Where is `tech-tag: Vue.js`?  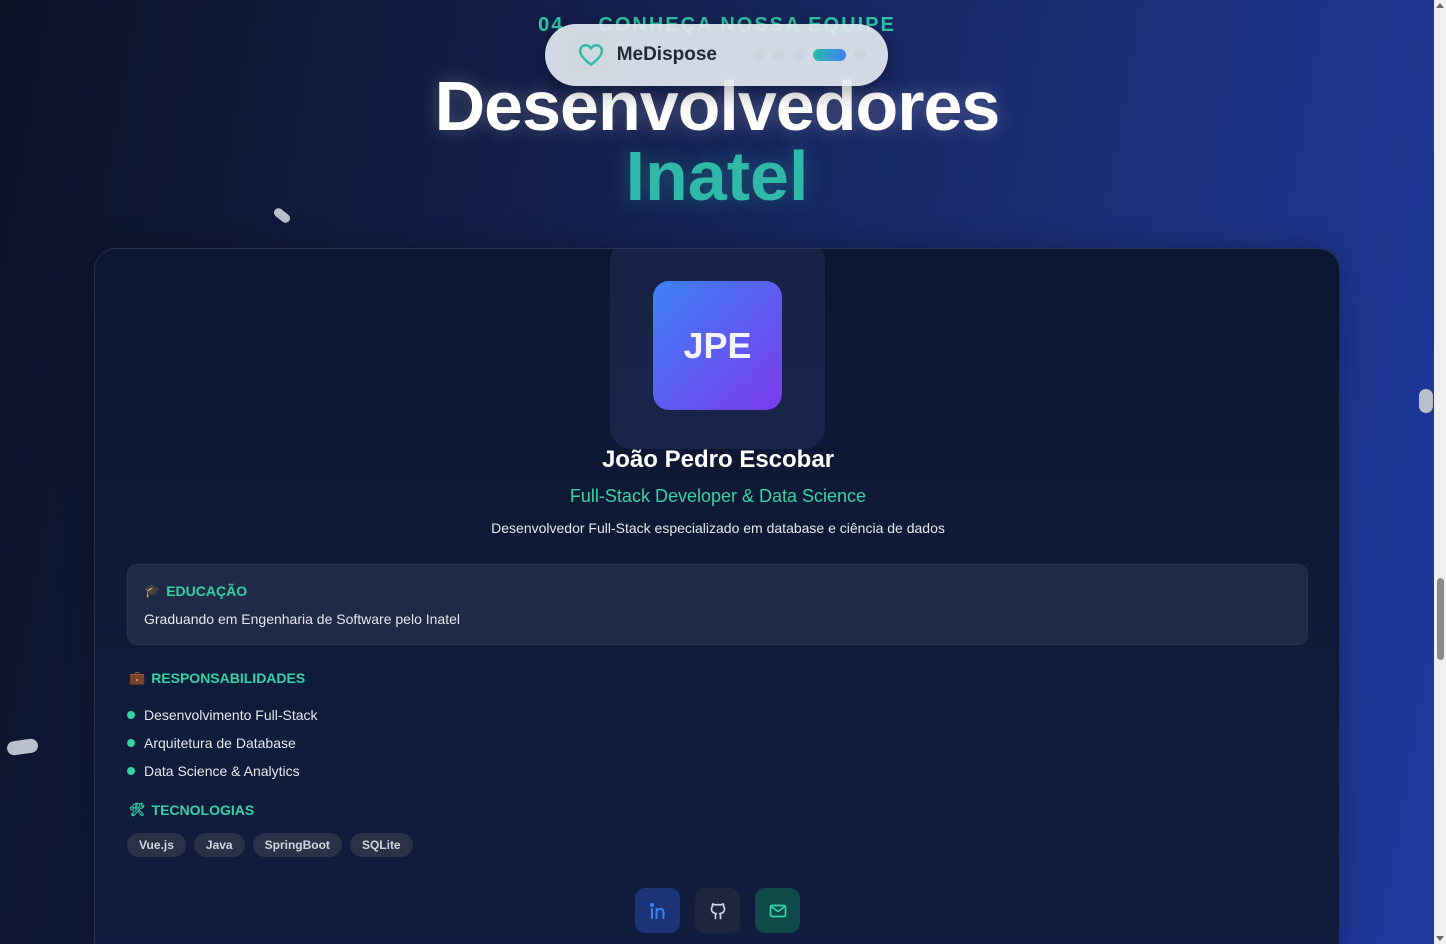
tech-tag: Vue.js is located at coordinates (156, 845).